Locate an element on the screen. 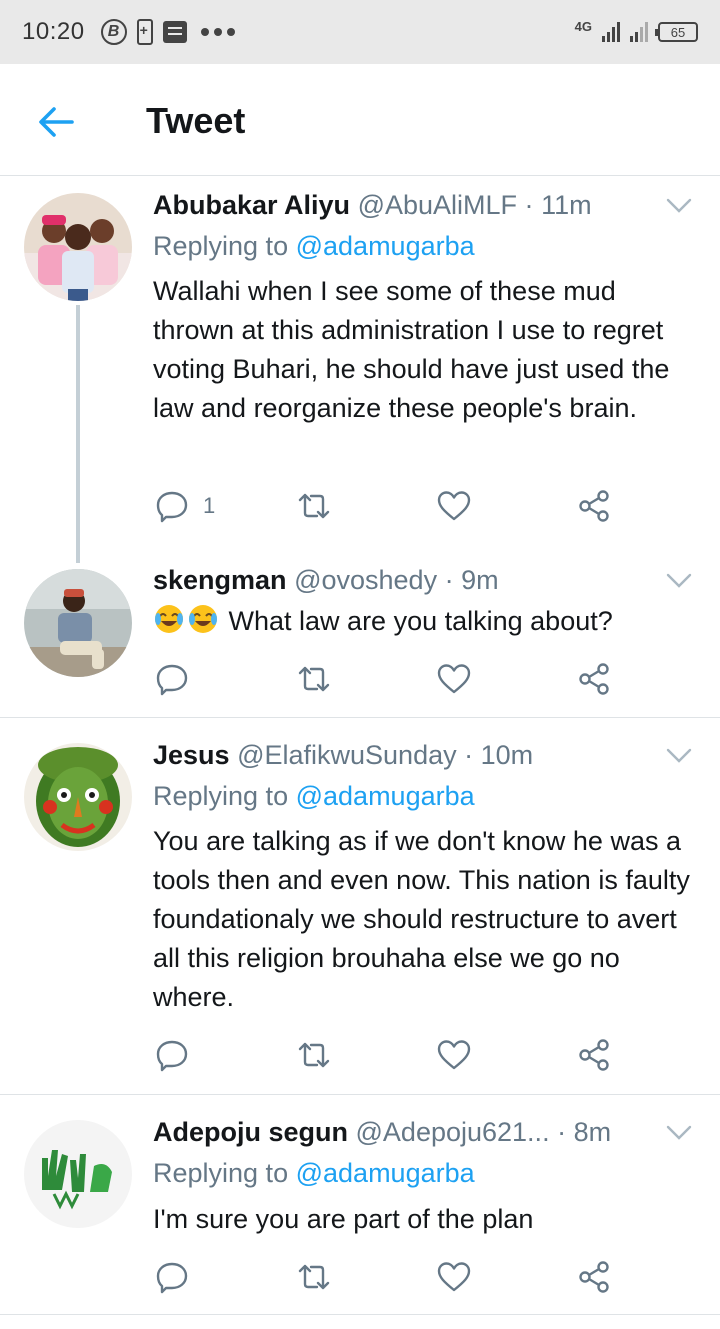 This screenshot has width=720, height=1329. app-header: Tweet is located at coordinates (360, 120).